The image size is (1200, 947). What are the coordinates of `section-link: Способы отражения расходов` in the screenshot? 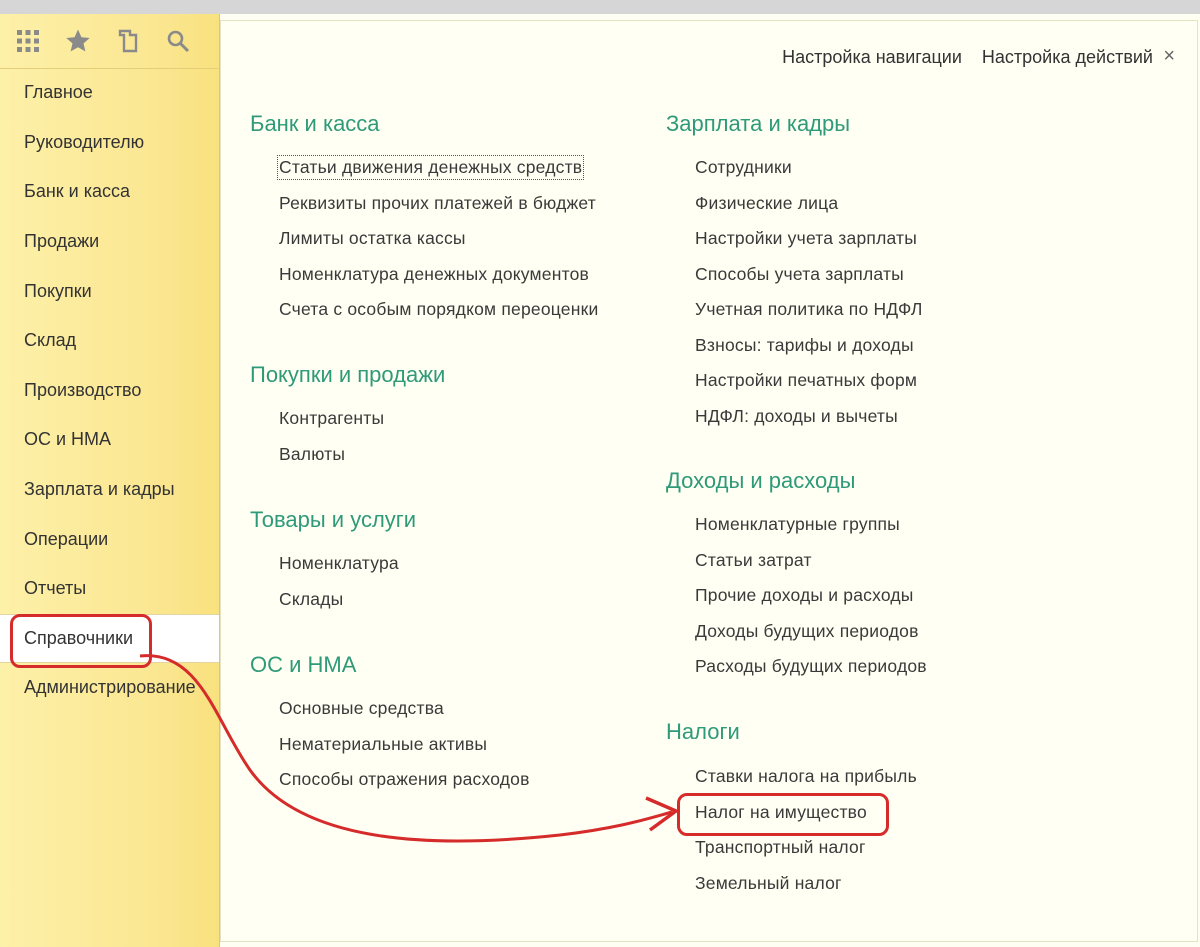 It's located at (404, 779).